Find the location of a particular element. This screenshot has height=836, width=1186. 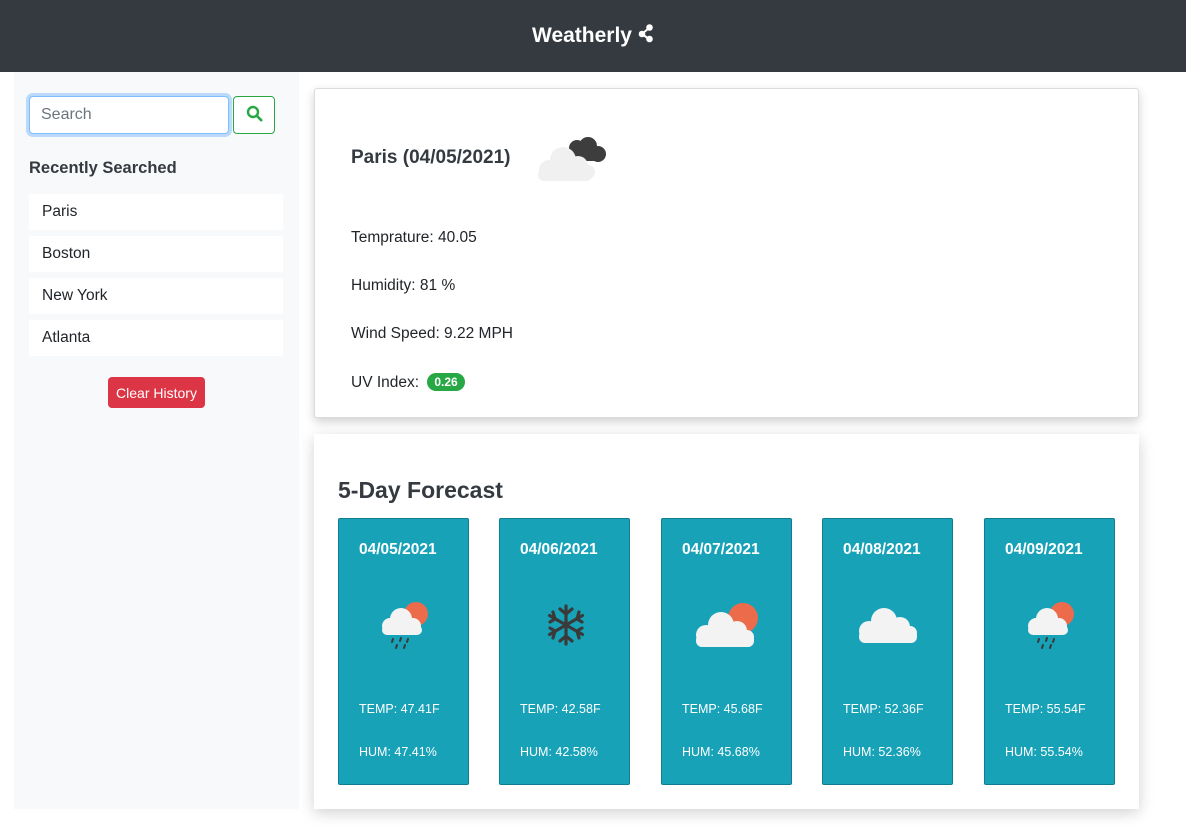

wind-speed-text: Wind Speed: 9.22 MPH is located at coordinates (432, 333).